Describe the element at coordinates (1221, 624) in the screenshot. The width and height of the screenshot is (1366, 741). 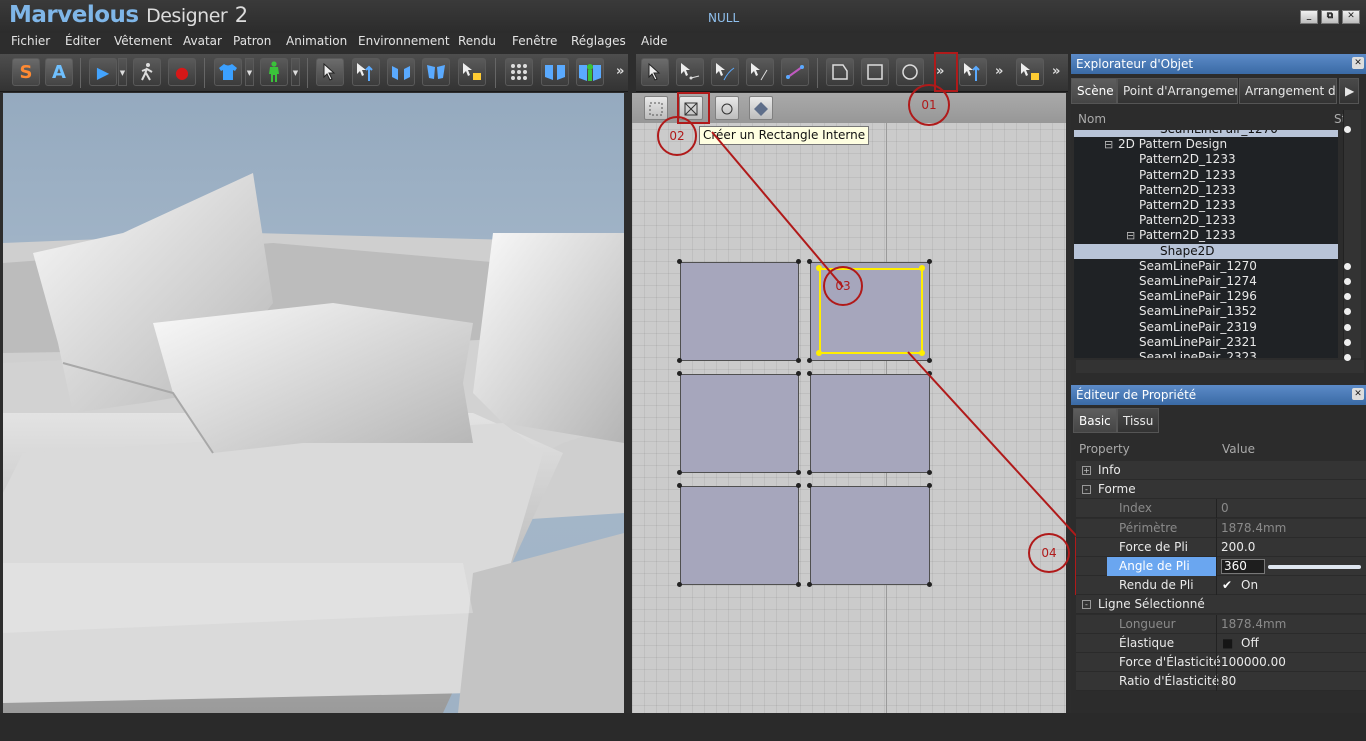
I see `property-row: Longueur 1878.4mm` at that location.